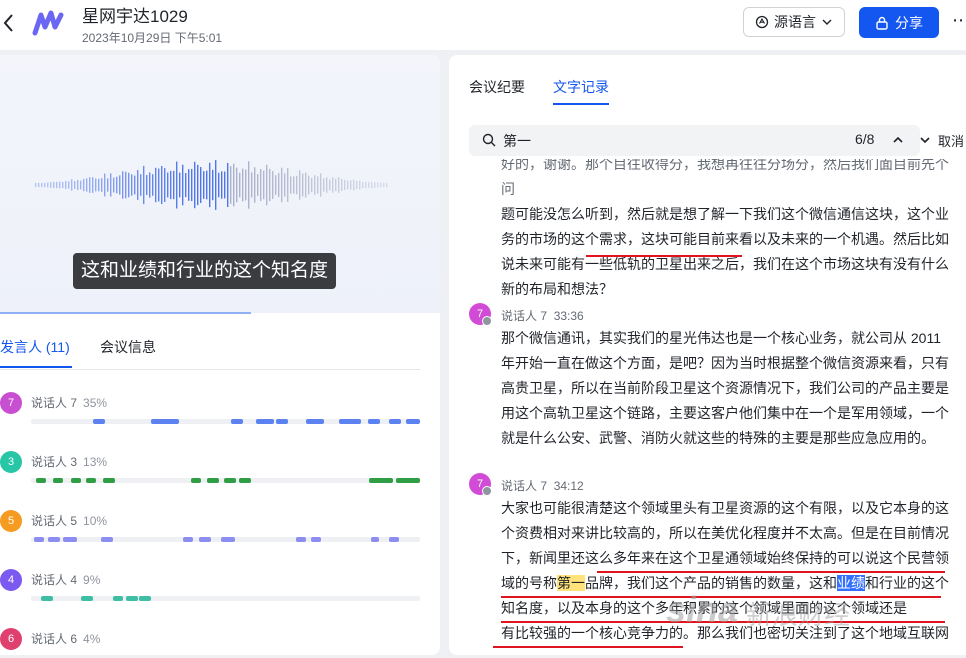  Describe the element at coordinates (210, 416) in the screenshot. I see `speaker-row: 7 说话人 7 35%` at that location.